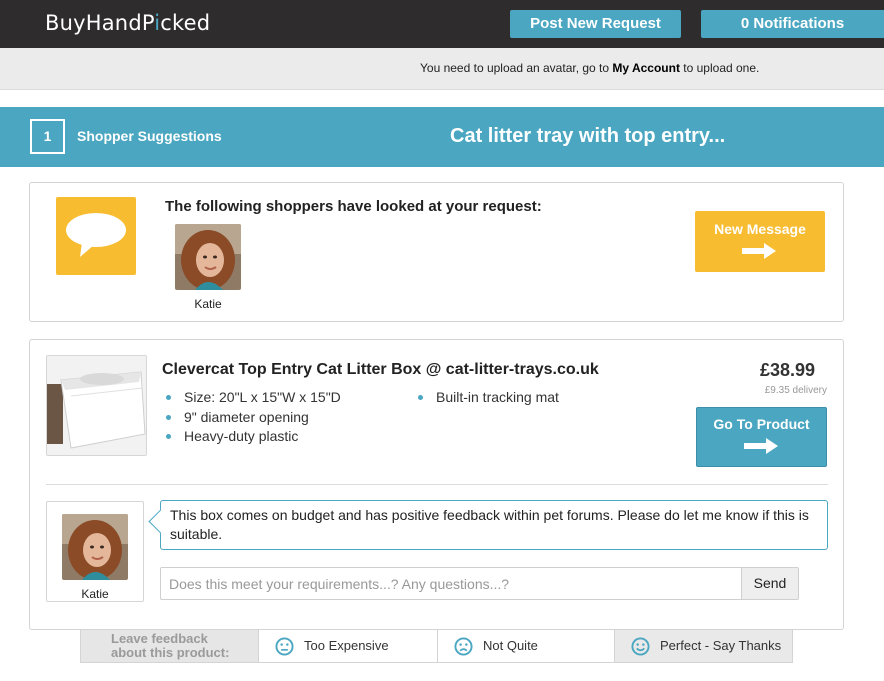 The height and width of the screenshot is (681, 884). Describe the element at coordinates (792, 24) in the screenshot. I see `notifications-button: 0 Notifications` at that location.